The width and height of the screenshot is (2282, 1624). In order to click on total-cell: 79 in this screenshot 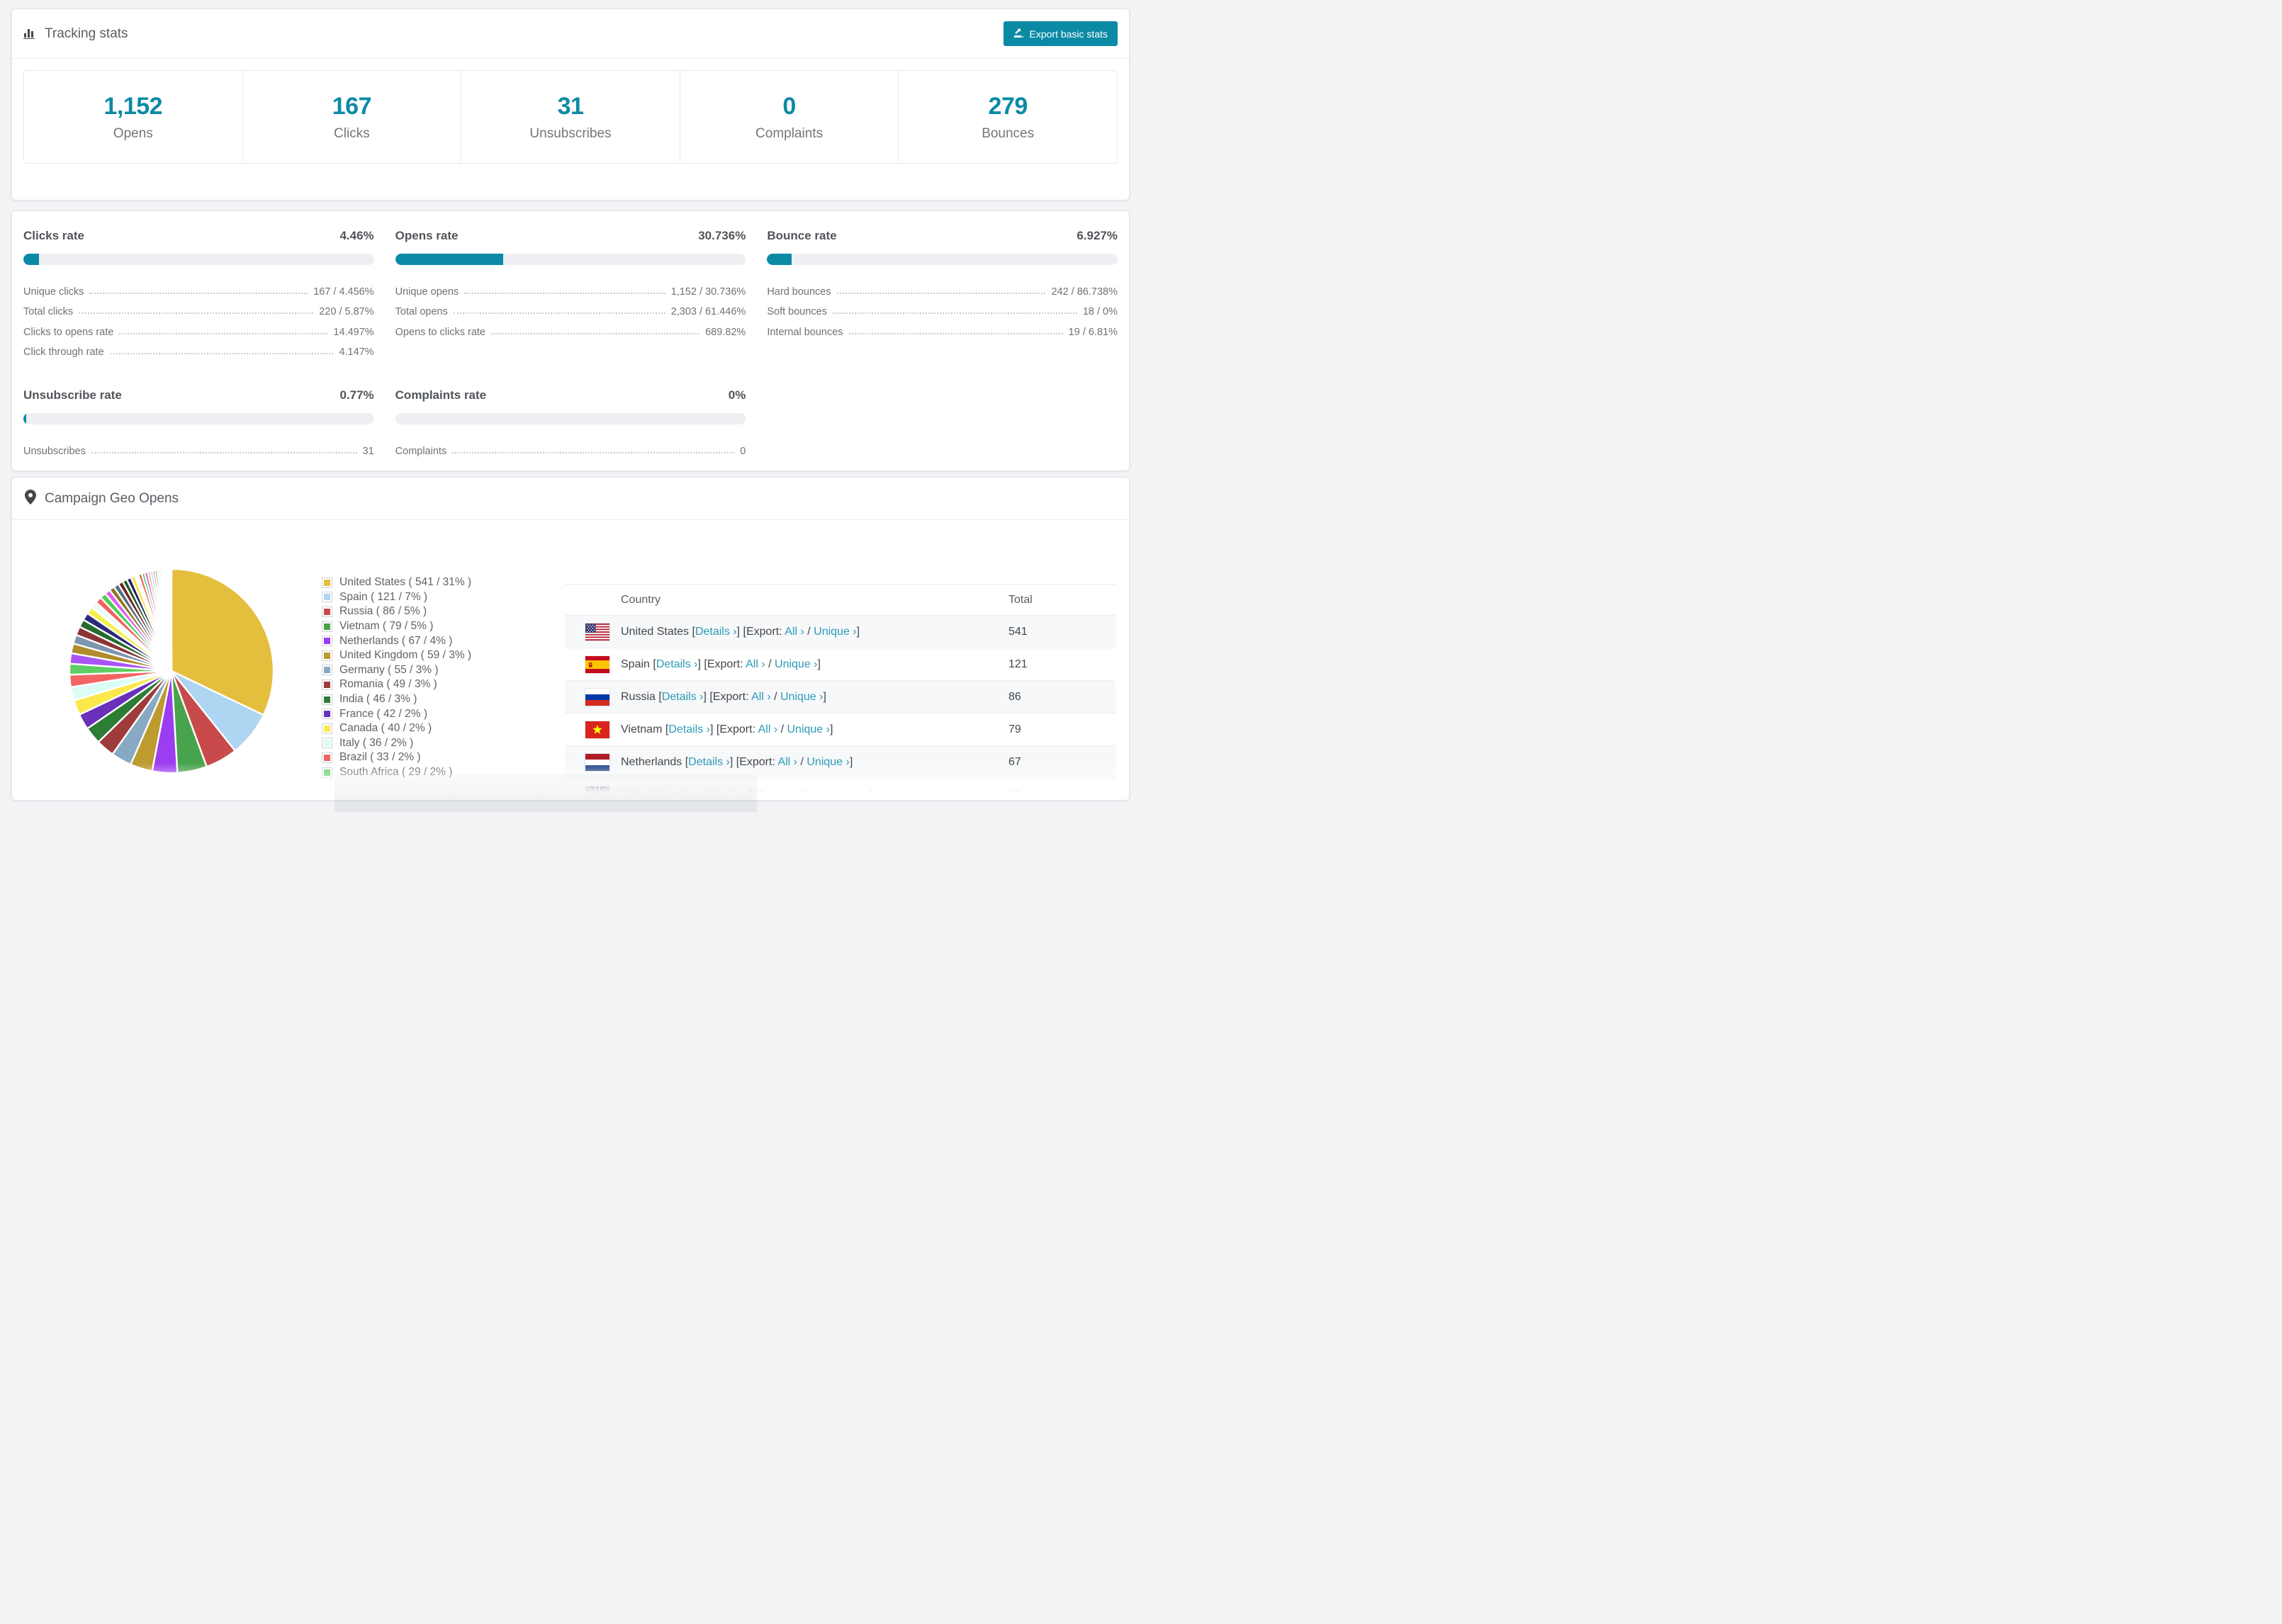, I will do `click(1014, 729)`.